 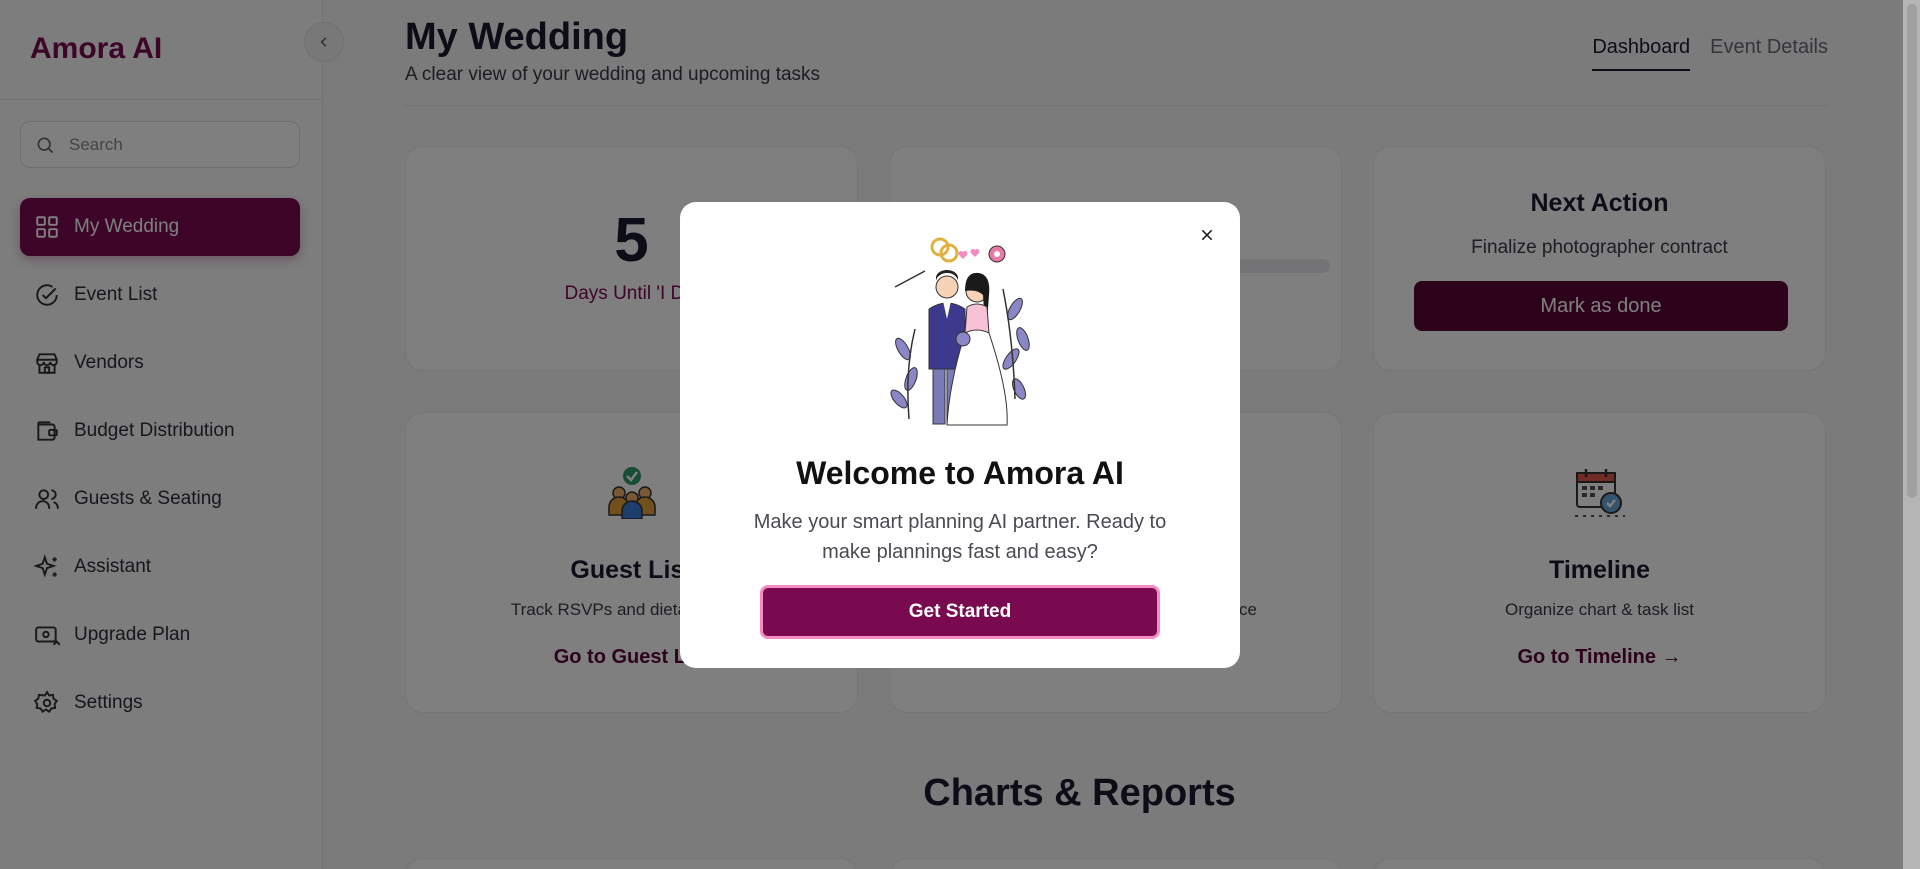 I want to click on page-scrollbar, so click(x=1911, y=434).